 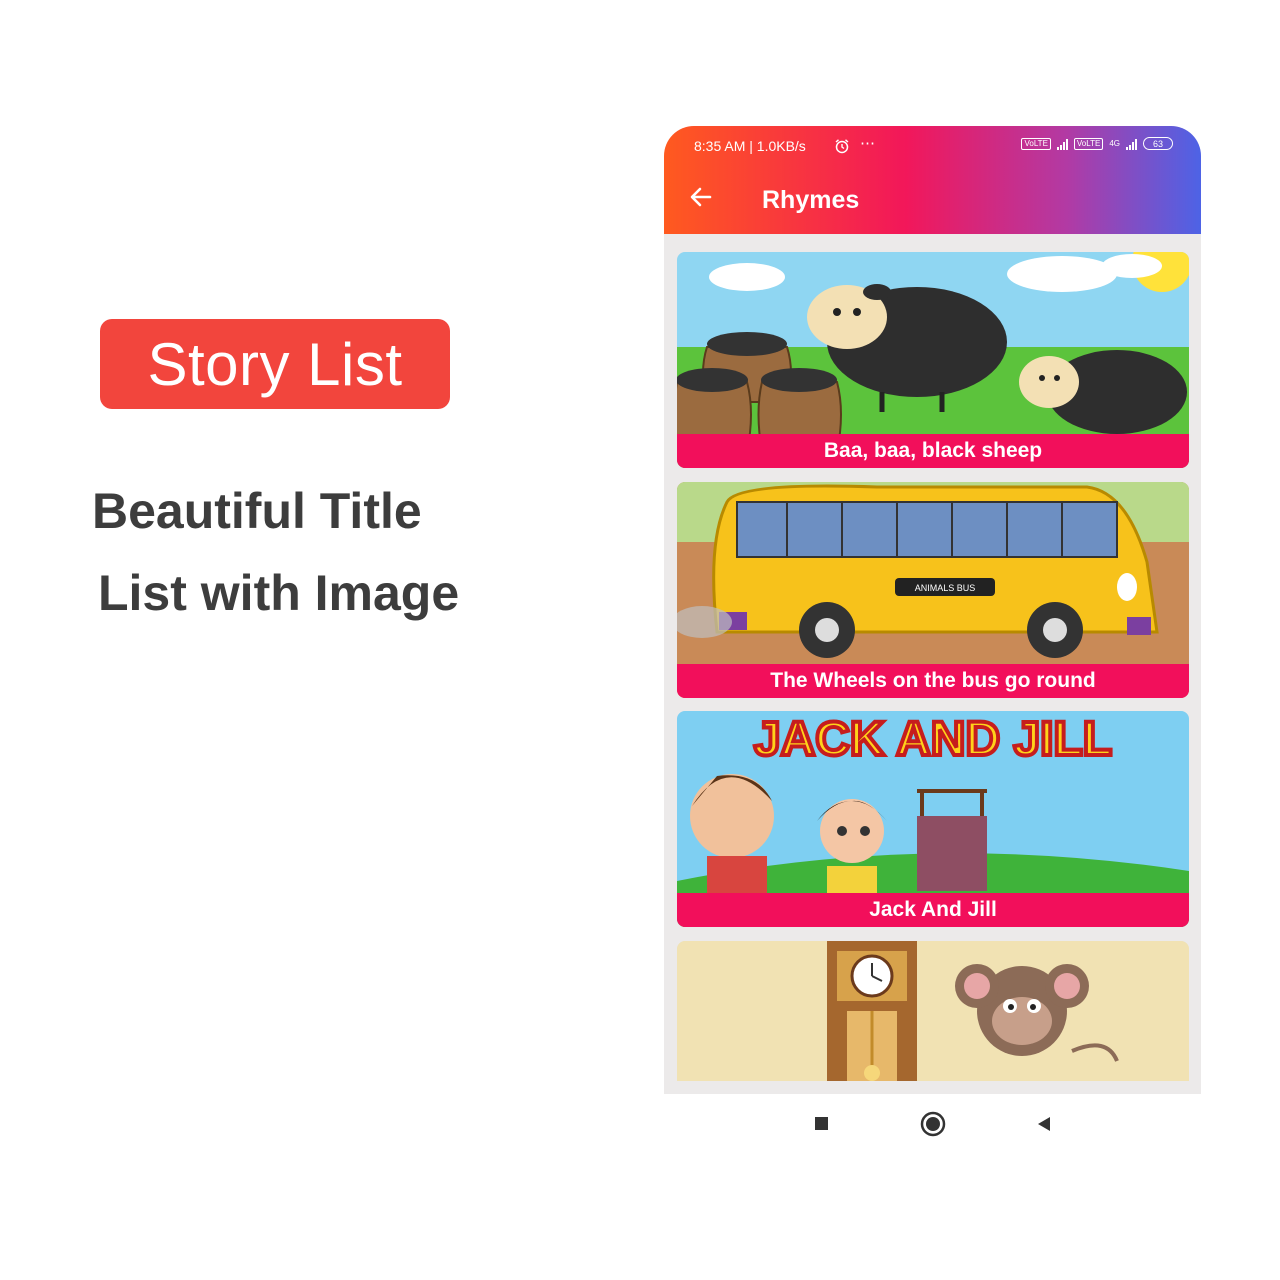 I want to click on circle-icon, so click(x=933, y=1124).